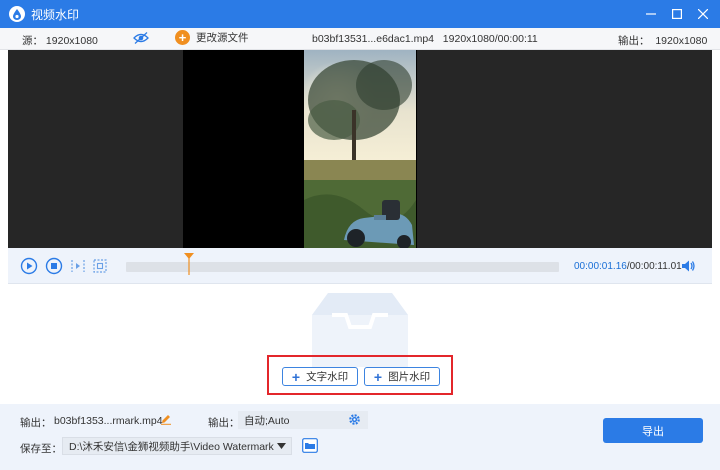 This screenshot has height=470, width=720. Describe the element at coordinates (681, 41) in the screenshot. I see `output-res: 1920x1080` at that location.